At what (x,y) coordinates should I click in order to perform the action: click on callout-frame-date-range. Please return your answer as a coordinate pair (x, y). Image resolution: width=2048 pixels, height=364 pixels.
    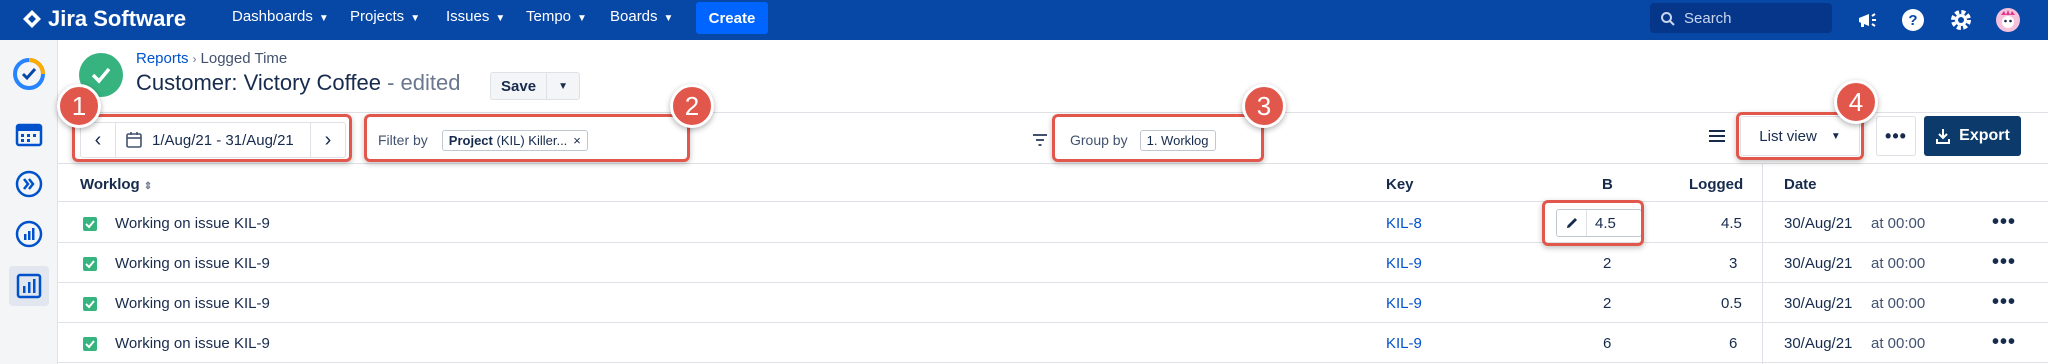
    Looking at the image, I should click on (212, 138).